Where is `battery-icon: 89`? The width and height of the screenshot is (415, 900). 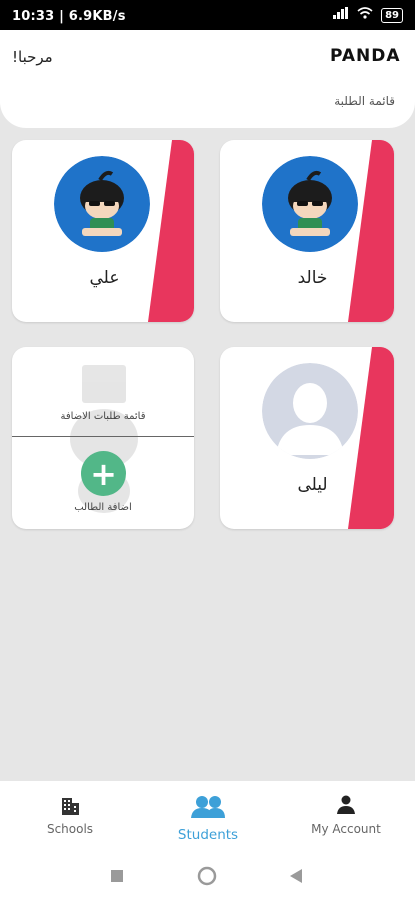
battery-icon: 89 is located at coordinates (392, 15).